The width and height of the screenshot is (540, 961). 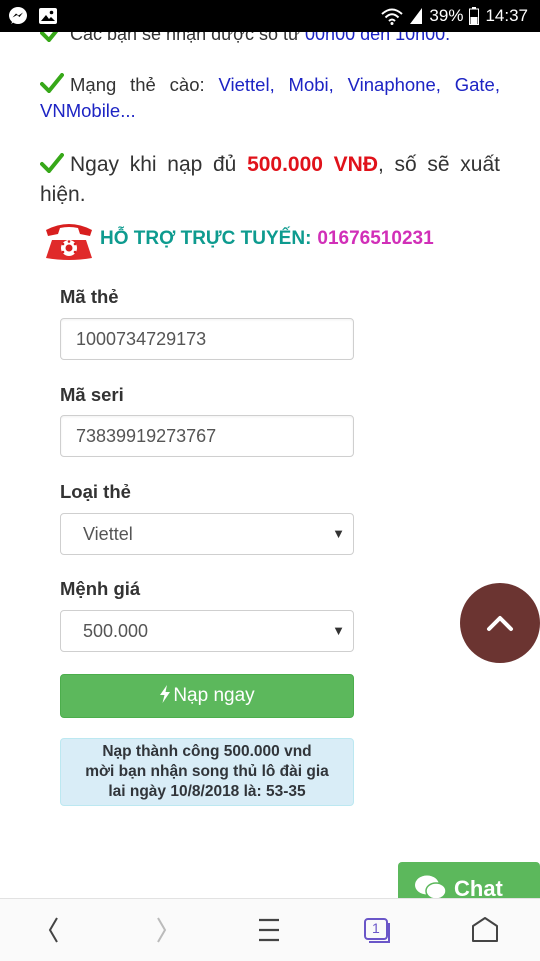 What do you see at coordinates (92, 394) in the screenshot?
I see `serial-label: Mã seri` at bounding box center [92, 394].